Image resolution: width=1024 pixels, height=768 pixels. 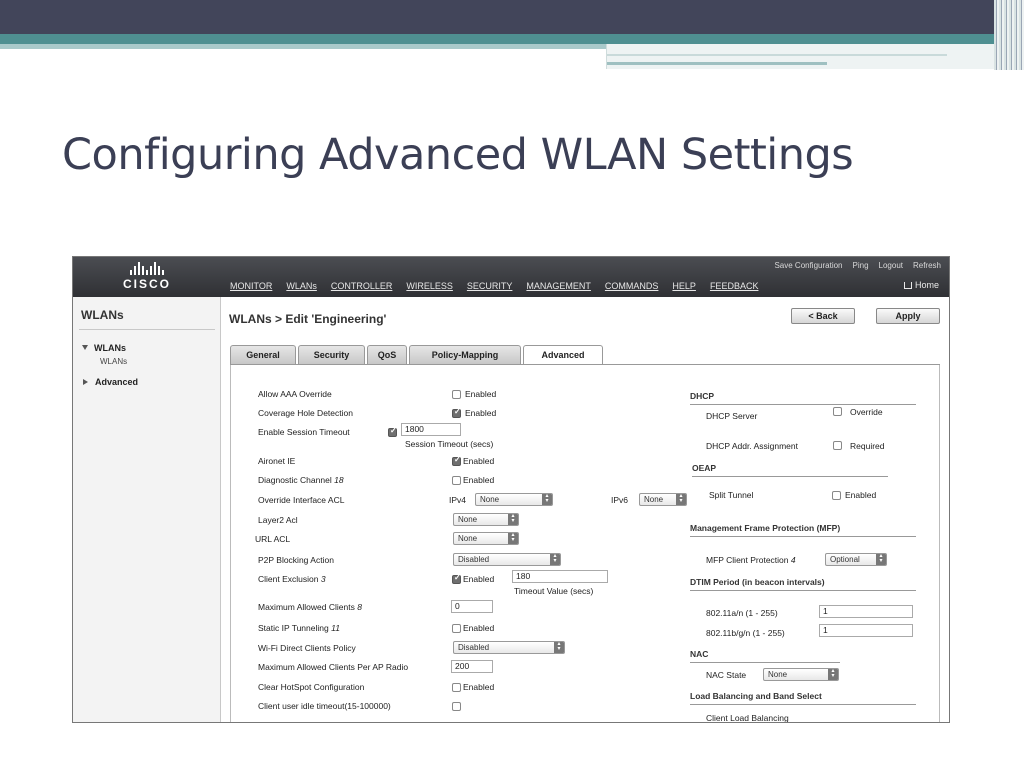 What do you see at coordinates (458, 155) in the screenshot?
I see `slide-title: Configuring Advanced WLAN Settings` at bounding box center [458, 155].